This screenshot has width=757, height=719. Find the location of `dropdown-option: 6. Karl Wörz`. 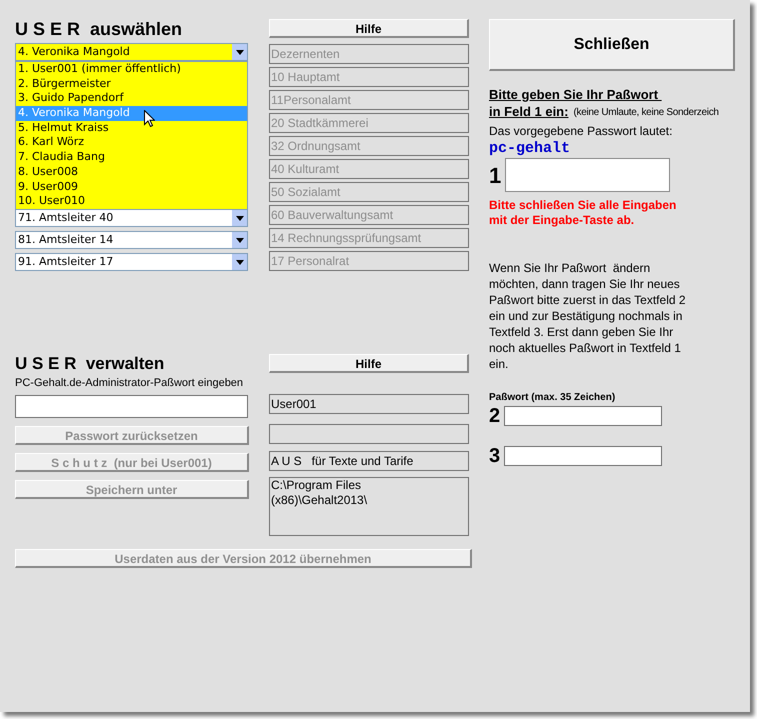

dropdown-option: 6. Karl Wörz is located at coordinates (131, 142).